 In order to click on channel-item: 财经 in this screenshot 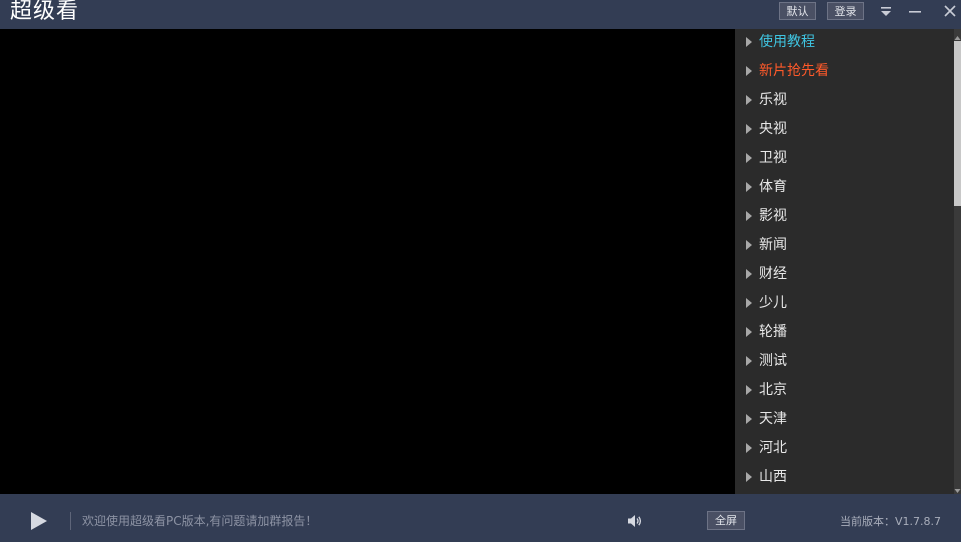, I will do `click(848, 275)`.